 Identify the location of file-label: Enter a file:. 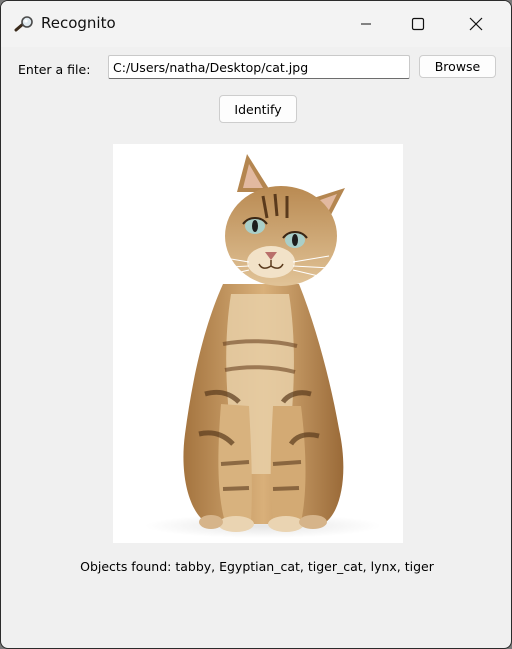
(54, 69).